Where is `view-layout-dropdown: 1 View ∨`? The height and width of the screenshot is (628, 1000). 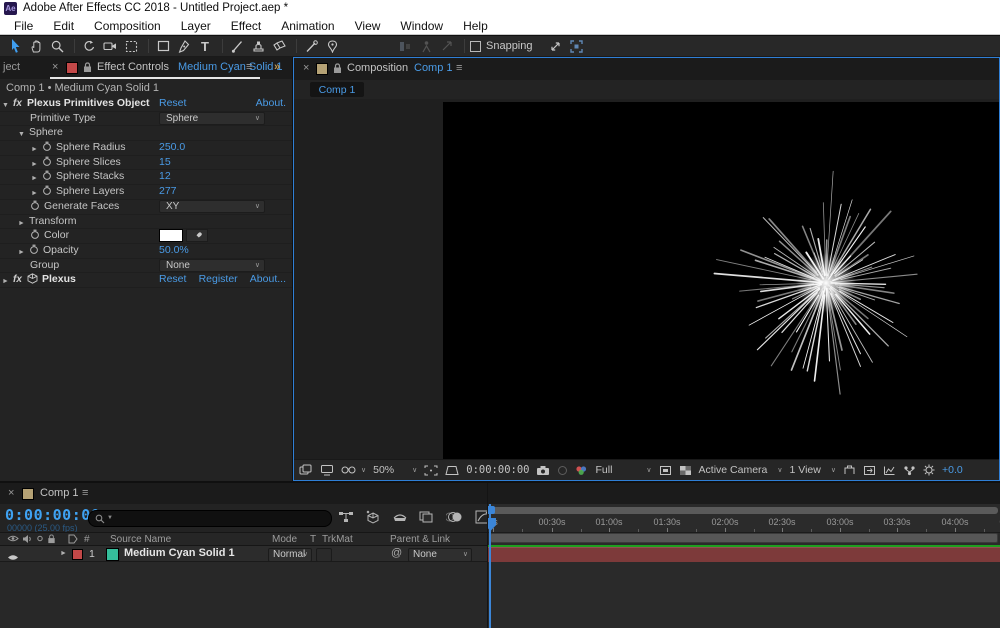
view-layout-dropdown: 1 View ∨ is located at coordinates (813, 470).